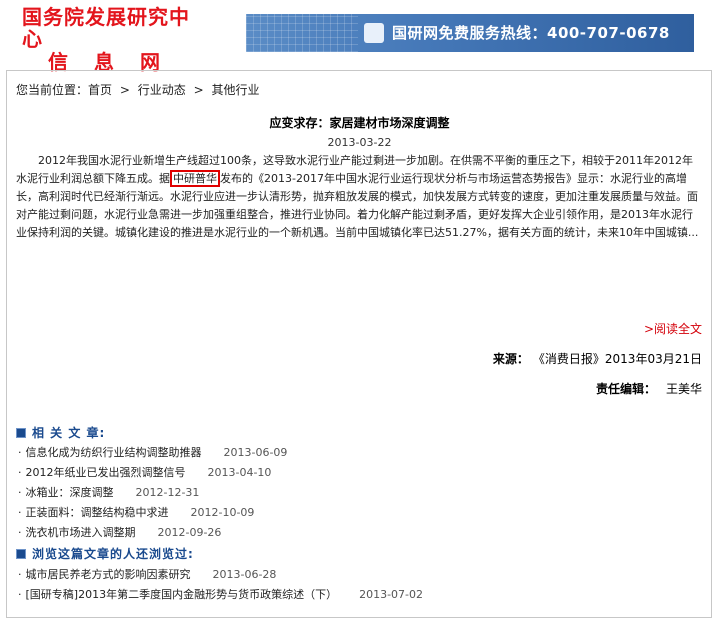 This screenshot has width=719, height=622. Describe the element at coordinates (255, 452) in the screenshot. I see `related-date: 2013-06-09` at that location.